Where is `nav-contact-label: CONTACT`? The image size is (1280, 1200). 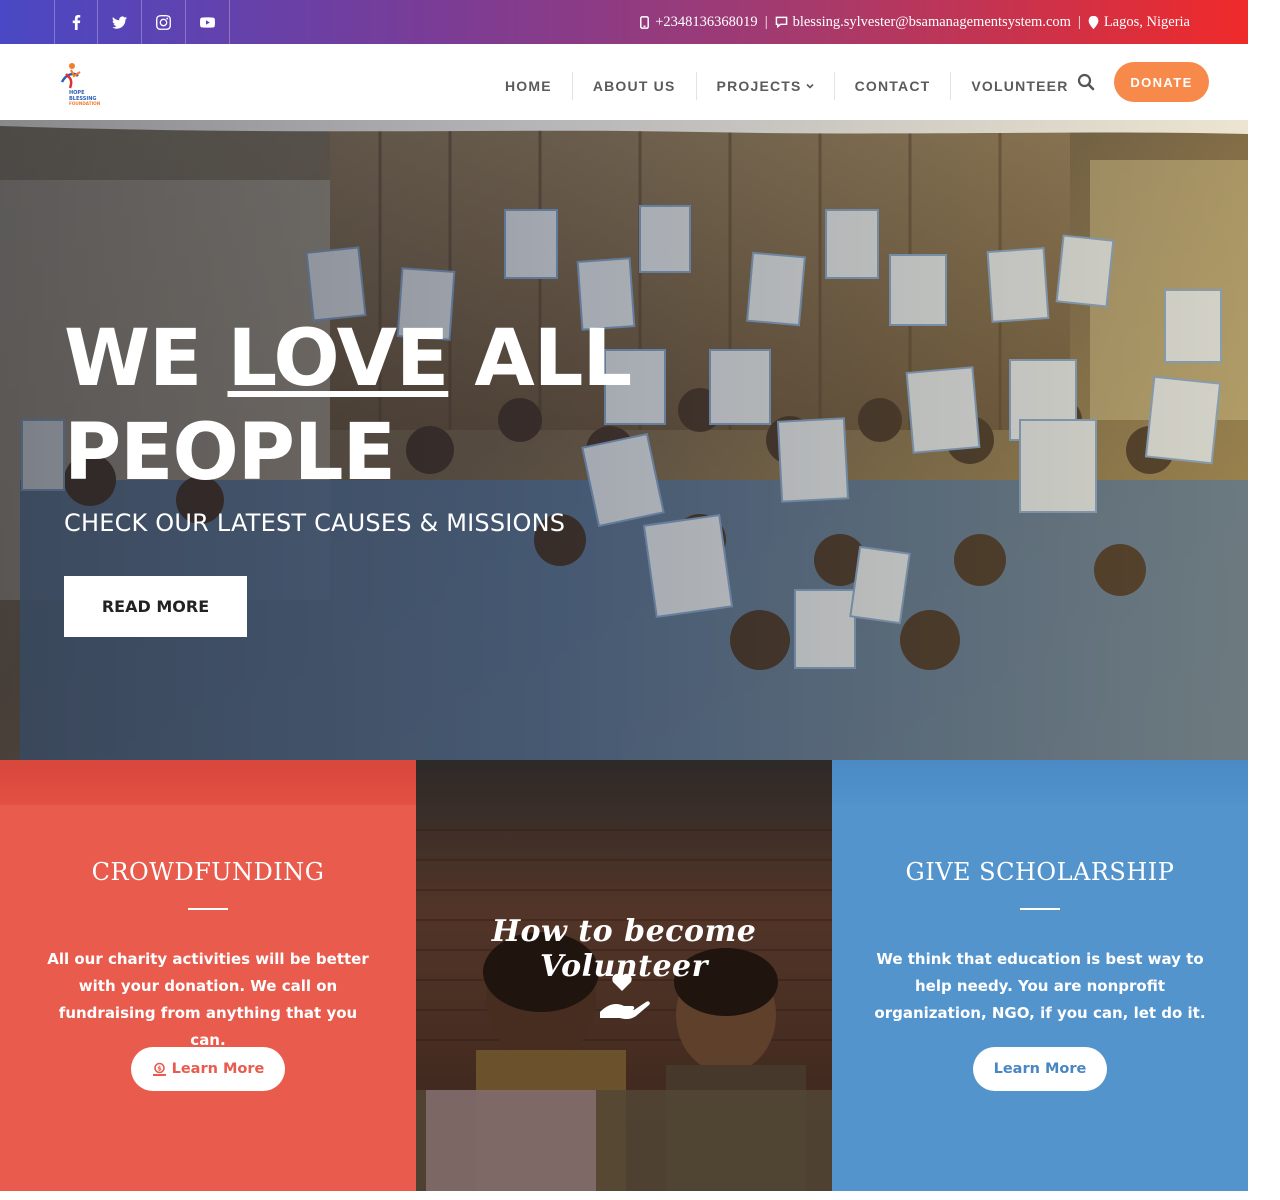
nav-contact-label: CONTACT is located at coordinates (892, 86).